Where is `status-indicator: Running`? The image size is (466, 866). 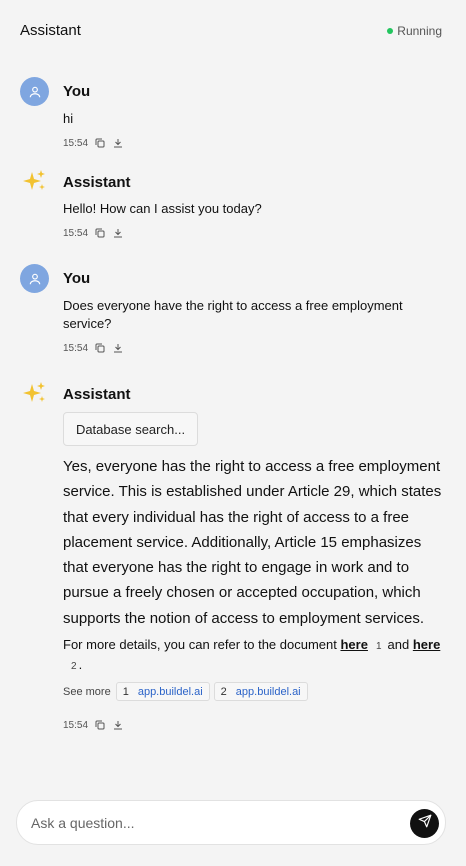
status-indicator: Running is located at coordinates (414, 31).